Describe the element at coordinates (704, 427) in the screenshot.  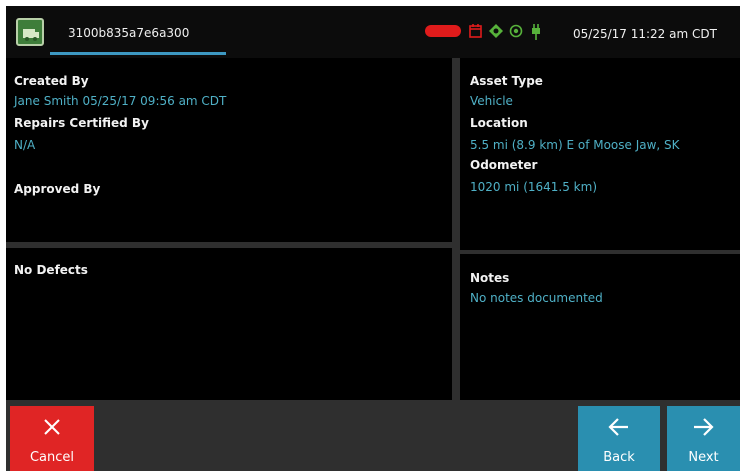
I see `arrow-right-icon` at that location.